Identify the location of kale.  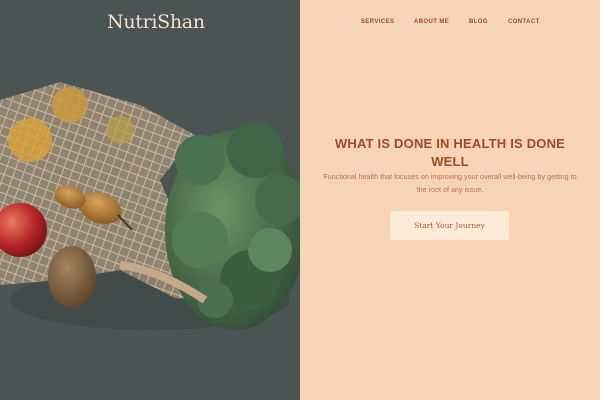
(232, 226).